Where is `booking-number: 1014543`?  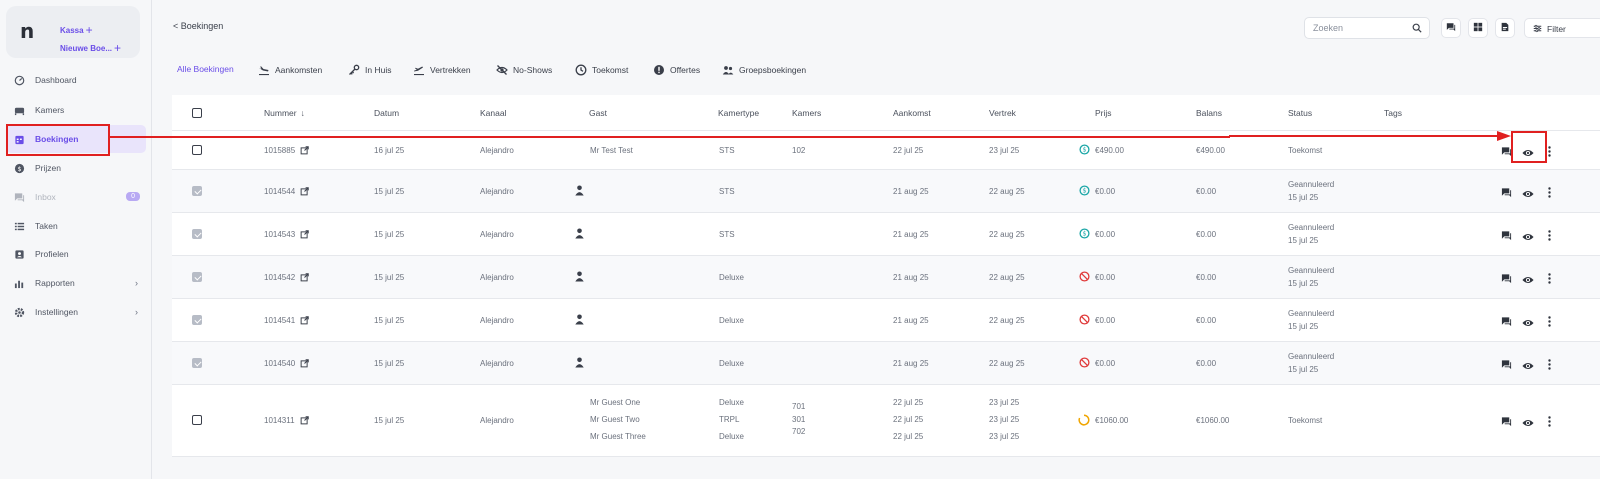
booking-number: 1014543 is located at coordinates (280, 234).